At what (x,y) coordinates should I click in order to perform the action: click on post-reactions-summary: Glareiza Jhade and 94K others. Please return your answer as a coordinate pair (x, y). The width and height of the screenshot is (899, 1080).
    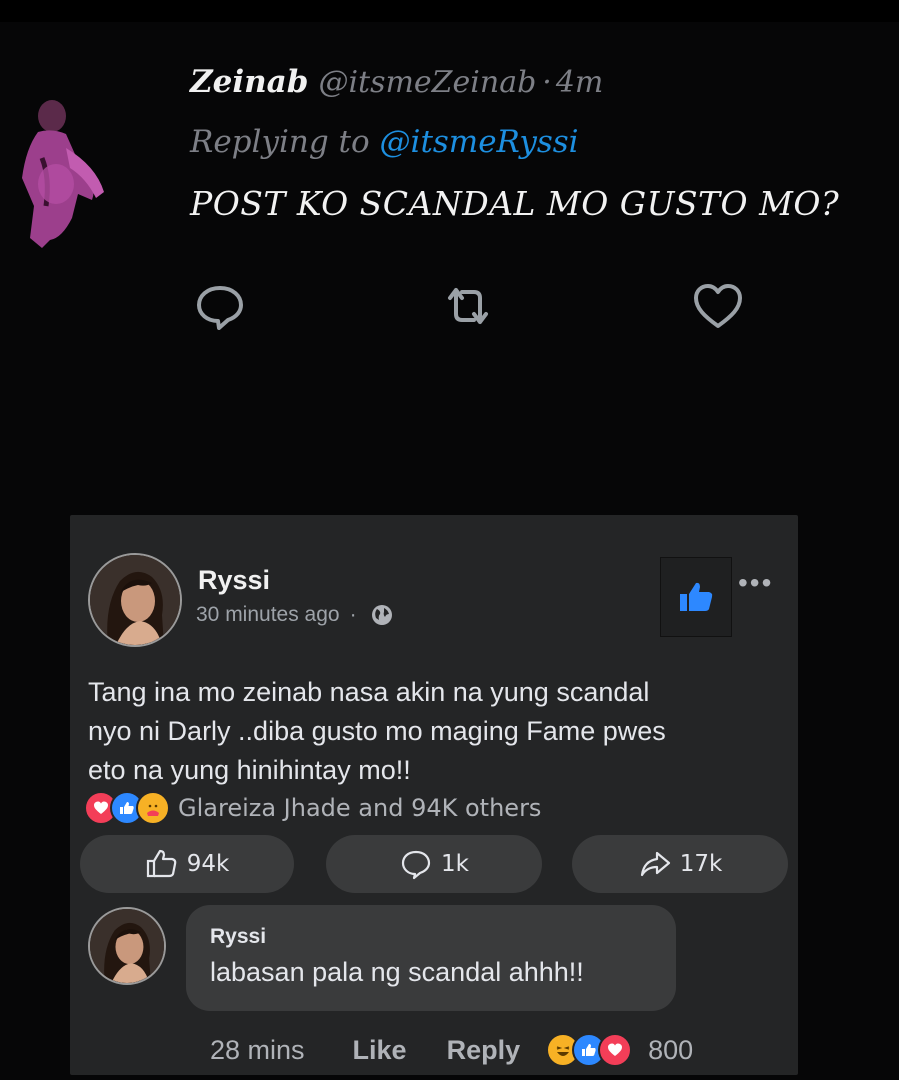
    Looking at the image, I should click on (312, 808).